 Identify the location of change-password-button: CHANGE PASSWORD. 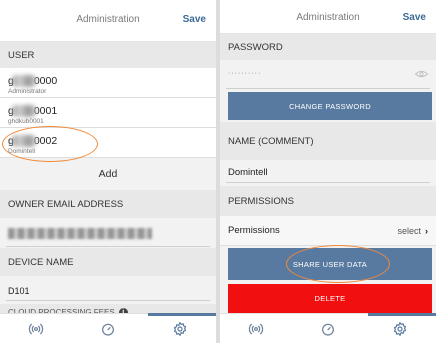
(330, 106).